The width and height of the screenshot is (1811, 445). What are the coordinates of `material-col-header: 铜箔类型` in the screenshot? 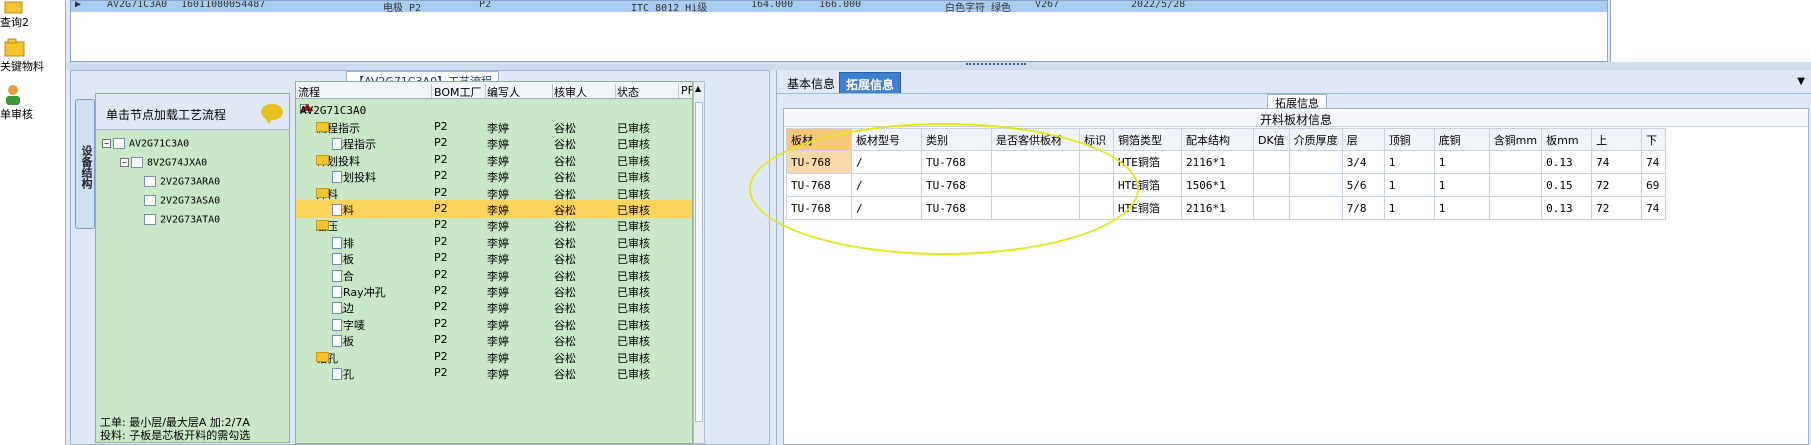 It's located at (1147, 139).